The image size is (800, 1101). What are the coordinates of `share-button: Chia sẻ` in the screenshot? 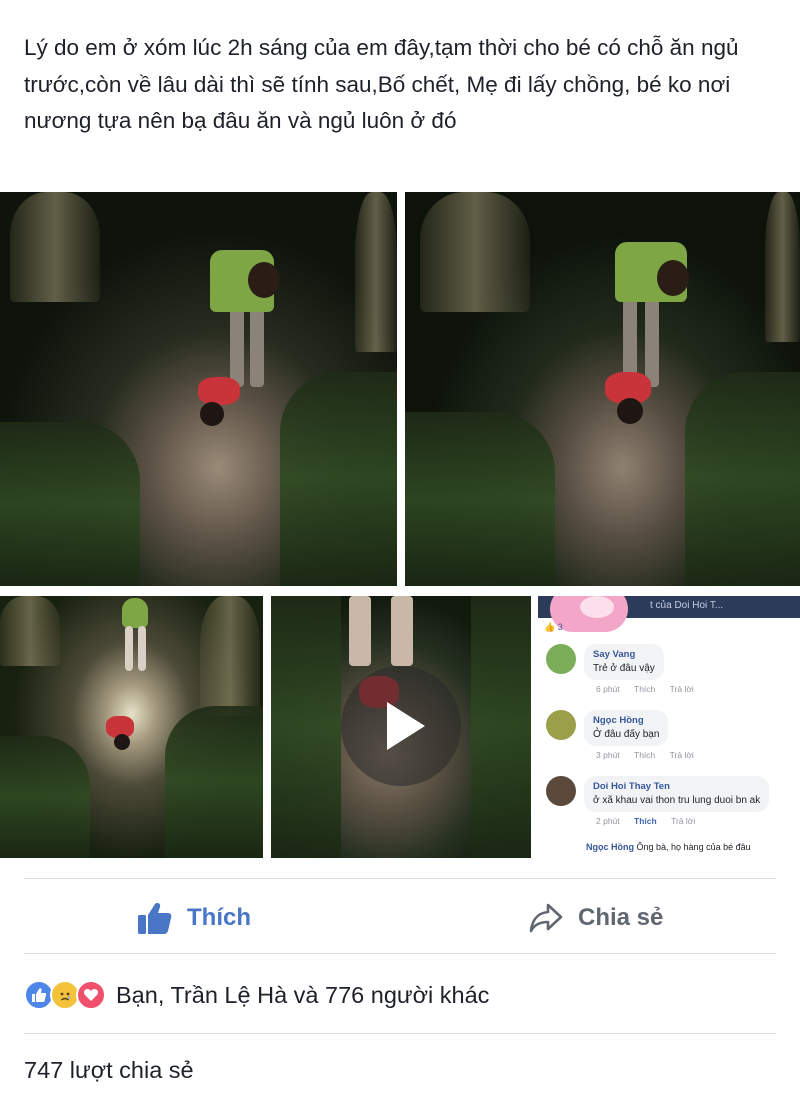 It's located at (595, 918).